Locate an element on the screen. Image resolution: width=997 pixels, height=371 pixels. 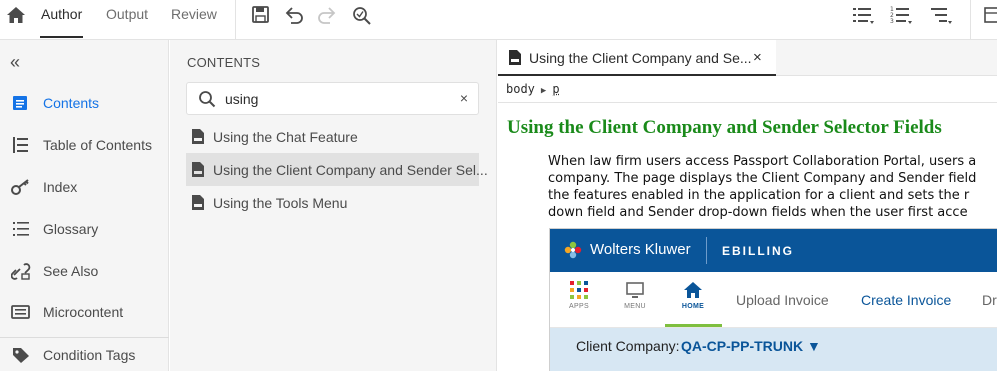
tag-icon is located at coordinates (21, 355).